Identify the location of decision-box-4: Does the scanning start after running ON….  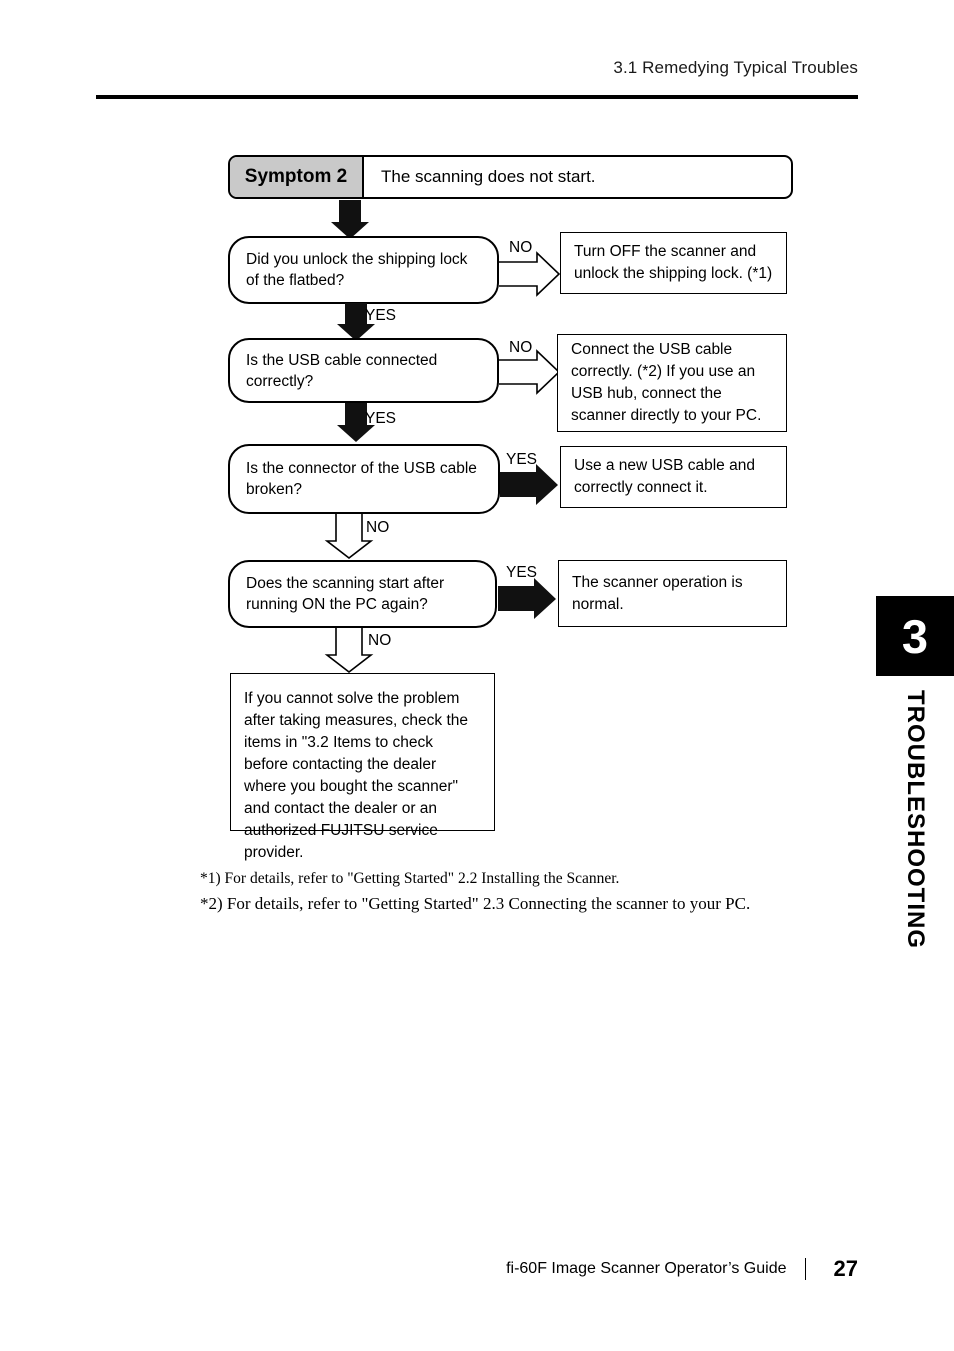
(362, 594).